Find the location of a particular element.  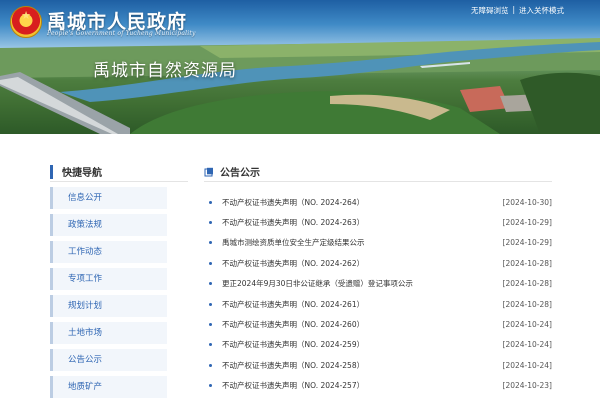

list-item-title: 不动产权证书遗失声明（NO. 2024-259） is located at coordinates (362, 344).